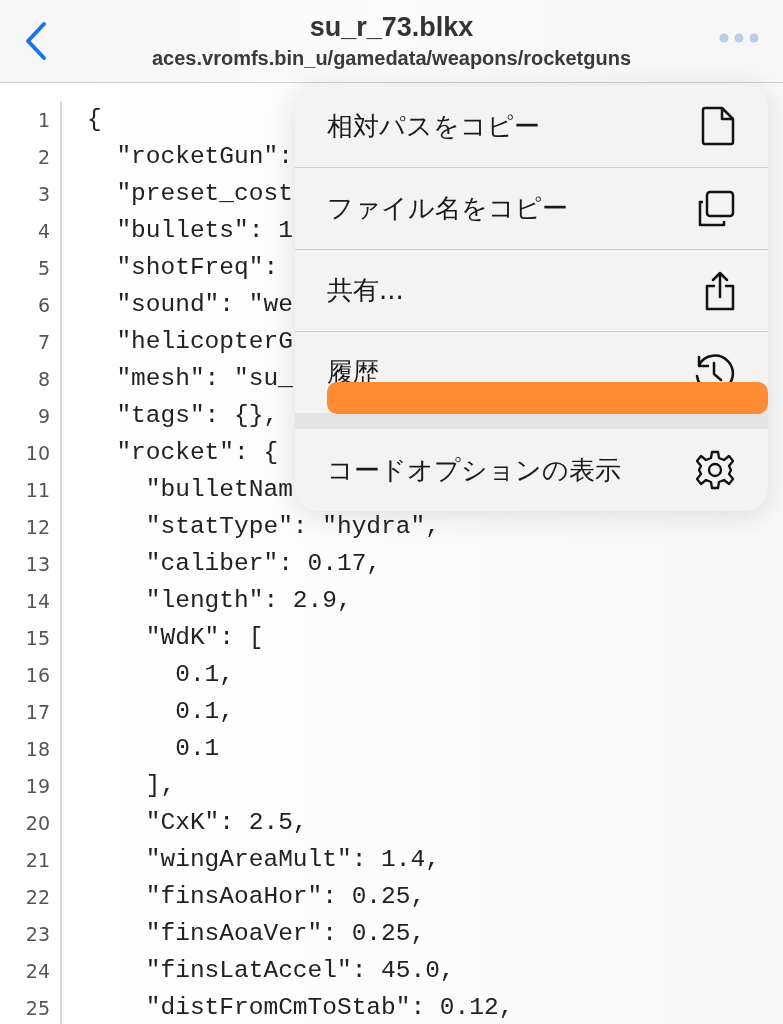 The image size is (783, 1024). I want to click on code-line: "finsLatAccel": 45.0,, so click(299, 970).